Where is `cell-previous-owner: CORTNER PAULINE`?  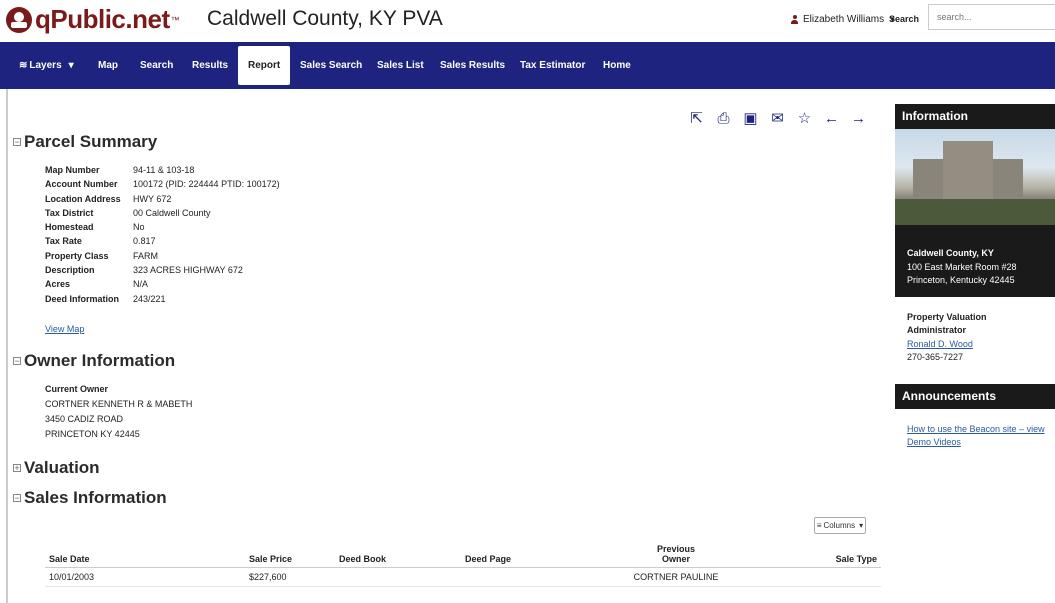 cell-previous-owner: CORTNER PAULINE is located at coordinates (676, 577).